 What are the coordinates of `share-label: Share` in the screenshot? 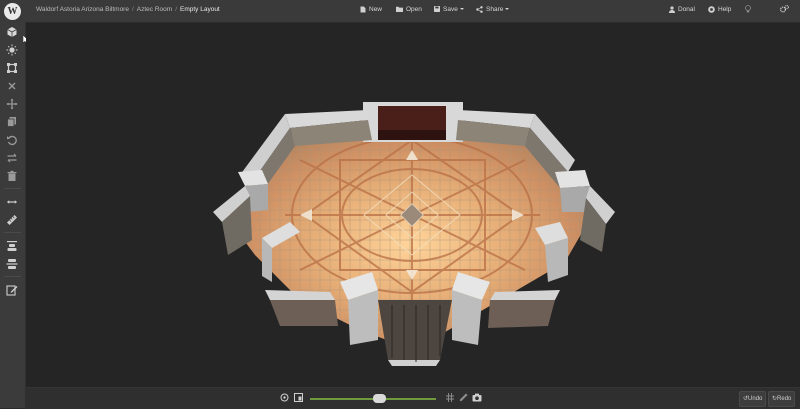 It's located at (495, 9).